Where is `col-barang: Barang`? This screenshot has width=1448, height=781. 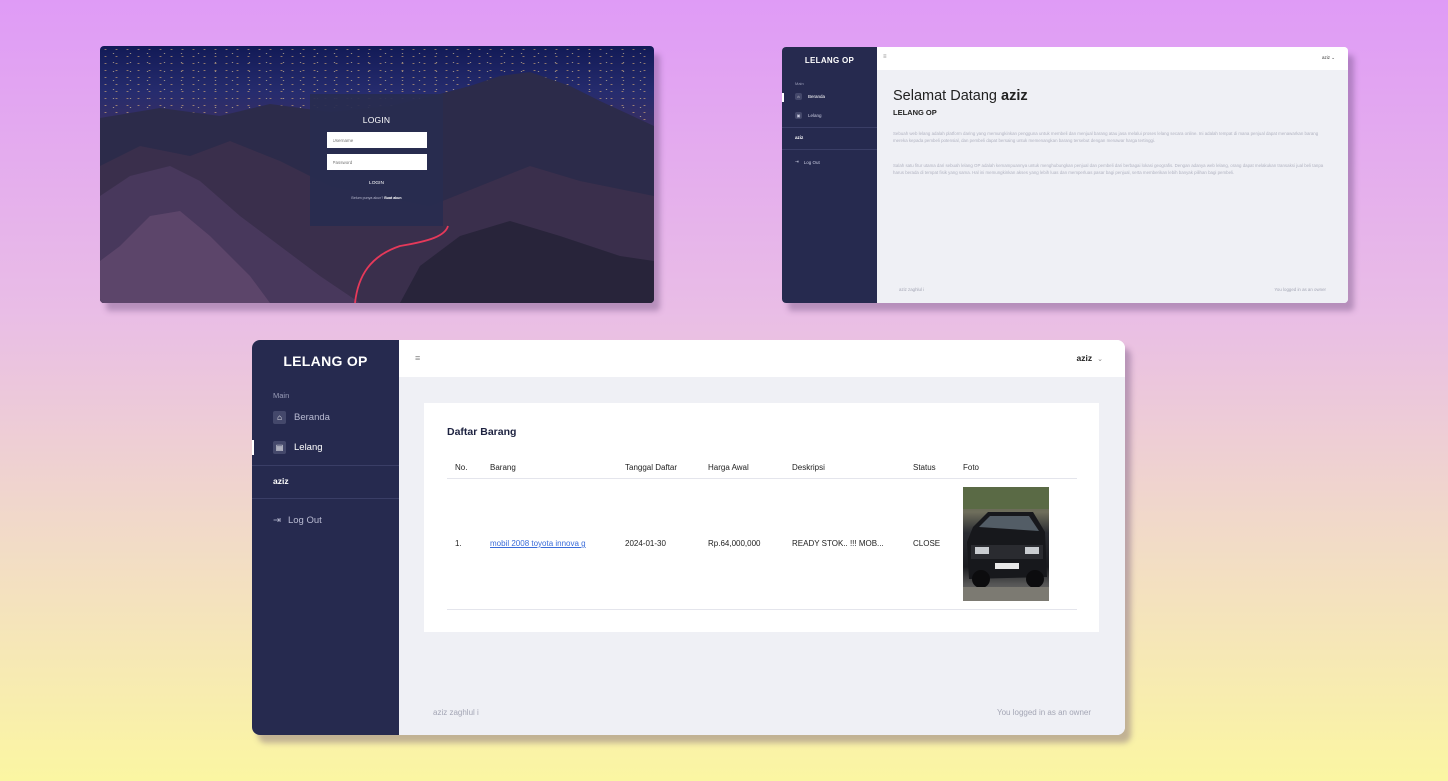 col-barang: Barang is located at coordinates (549, 468).